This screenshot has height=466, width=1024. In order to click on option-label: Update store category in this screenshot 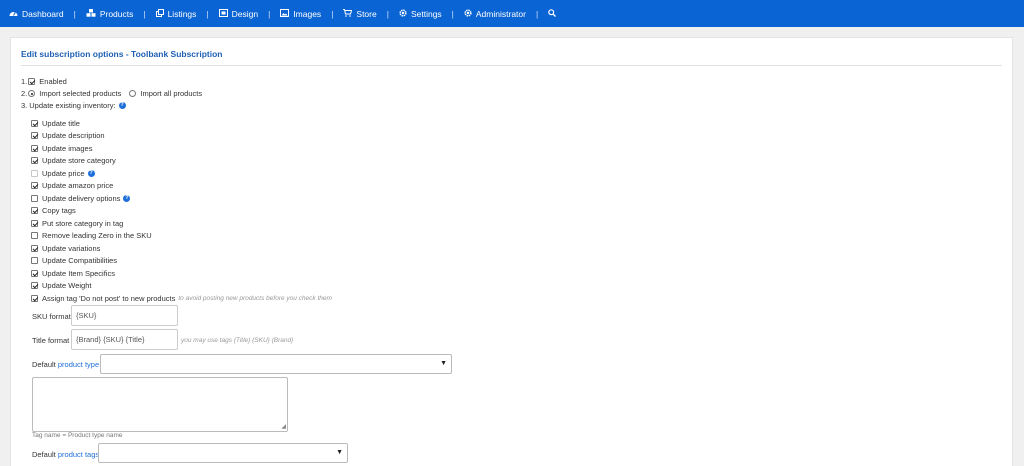, I will do `click(79, 160)`.